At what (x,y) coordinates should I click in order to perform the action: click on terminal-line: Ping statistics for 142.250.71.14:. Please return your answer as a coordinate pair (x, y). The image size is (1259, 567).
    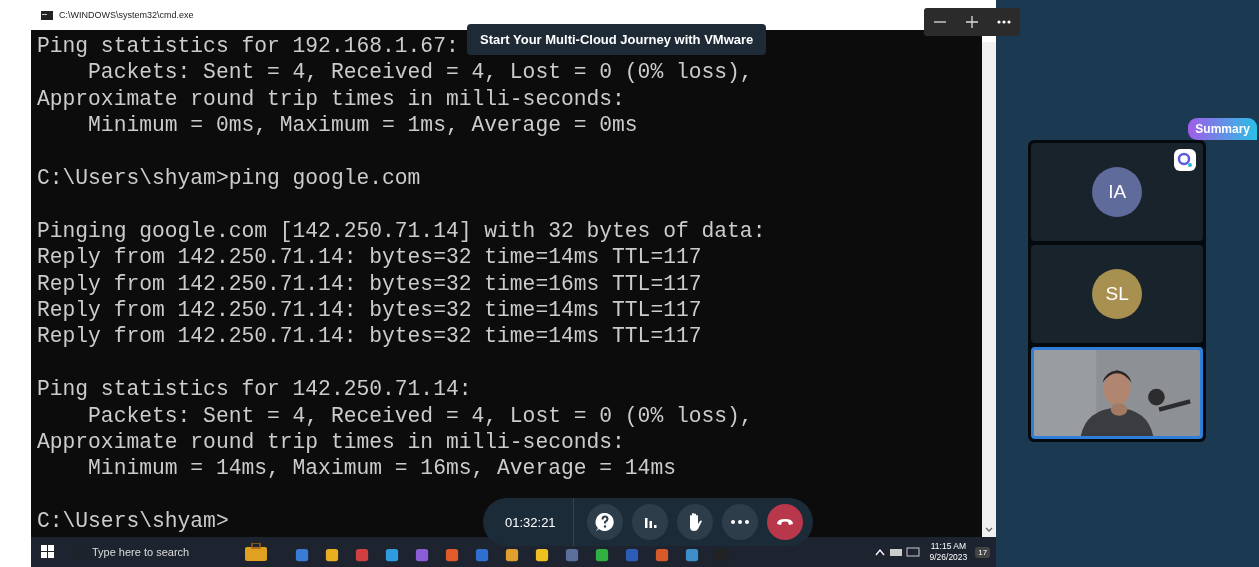
    Looking at the image, I should click on (254, 389).